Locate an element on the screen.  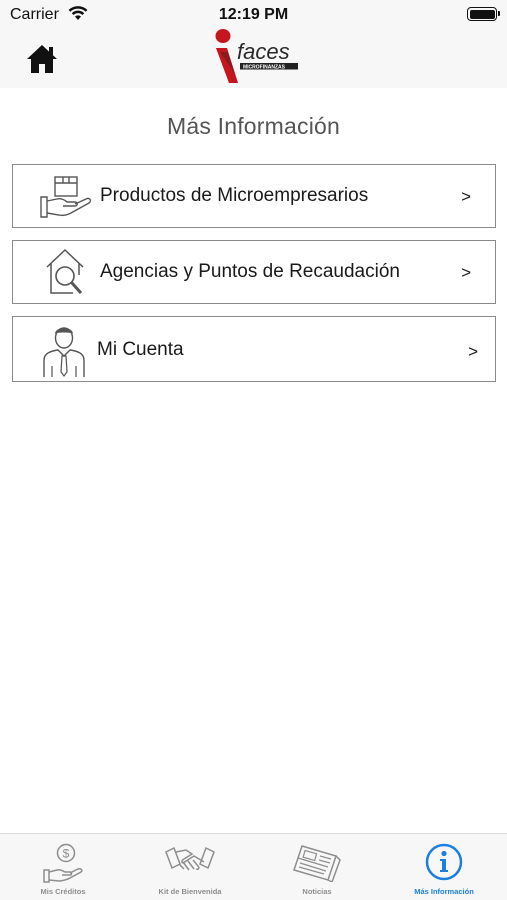
tab-label: Más Información is located at coordinates (444, 891).